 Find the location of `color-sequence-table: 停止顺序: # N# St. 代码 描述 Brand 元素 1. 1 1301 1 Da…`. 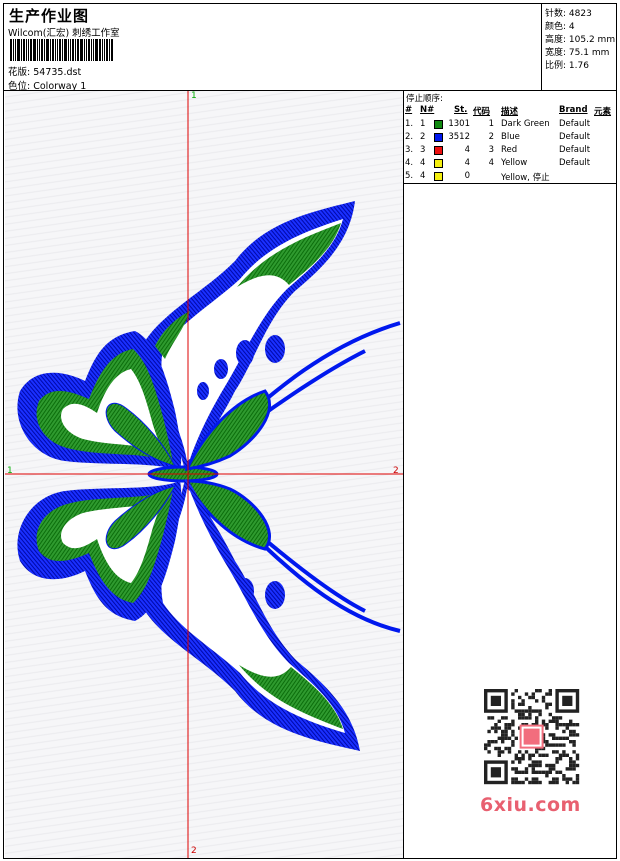

color-sequence-table: 停止顺序: # N# St. 代码 描述 Brand 元素 1. 1 1301 1 Da… is located at coordinates (510, 137).